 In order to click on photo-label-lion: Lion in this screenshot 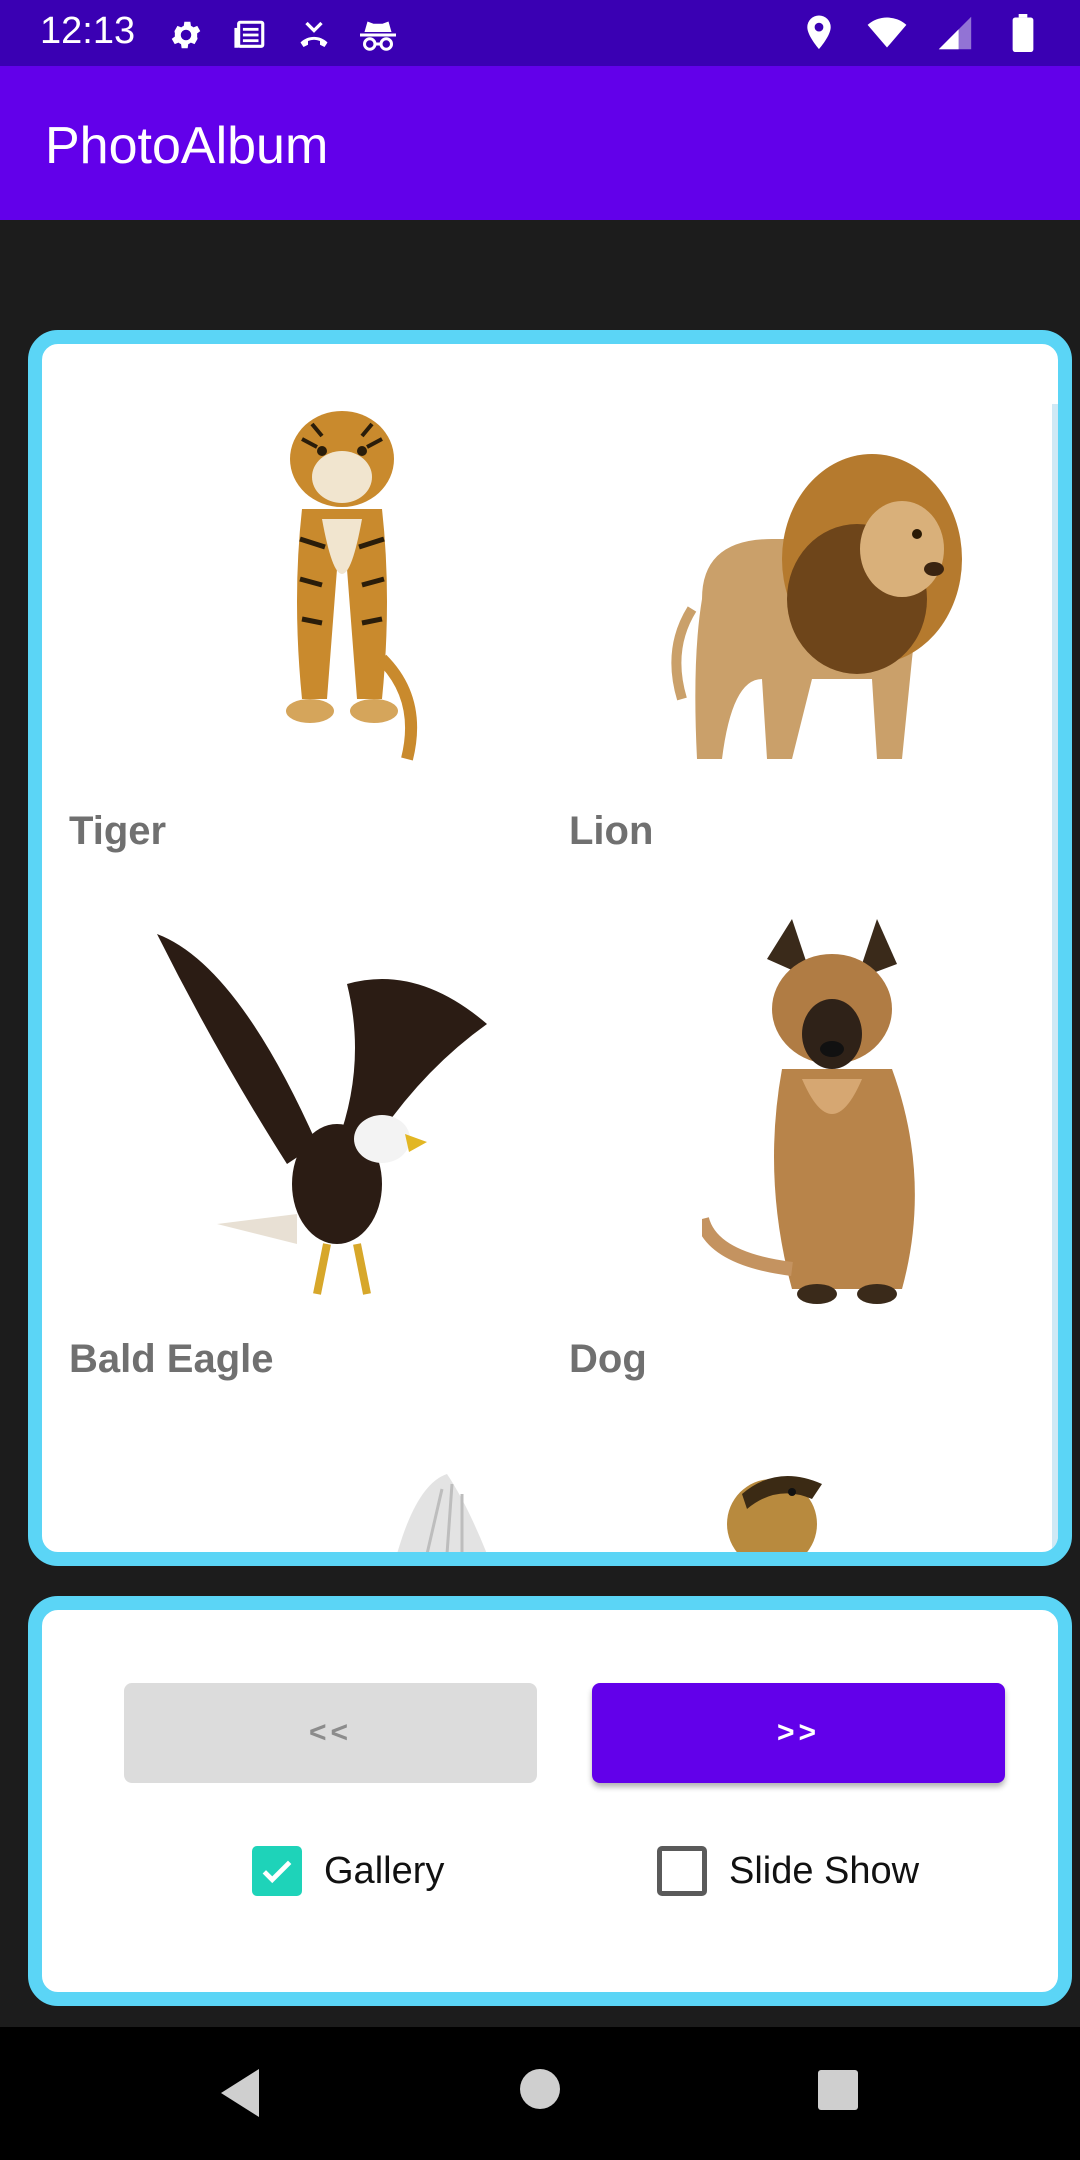, I will do `click(611, 831)`.